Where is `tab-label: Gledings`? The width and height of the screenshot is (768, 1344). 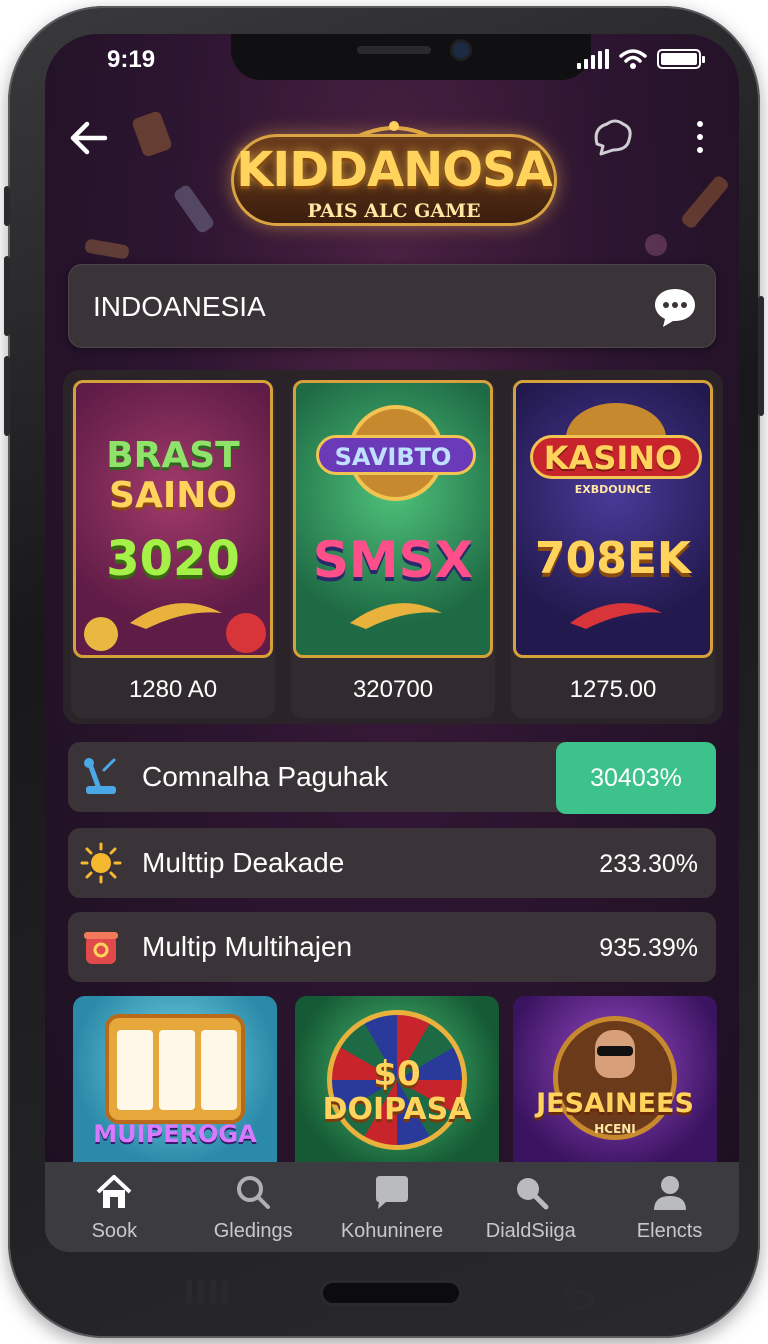 tab-label: Gledings is located at coordinates (253, 1231).